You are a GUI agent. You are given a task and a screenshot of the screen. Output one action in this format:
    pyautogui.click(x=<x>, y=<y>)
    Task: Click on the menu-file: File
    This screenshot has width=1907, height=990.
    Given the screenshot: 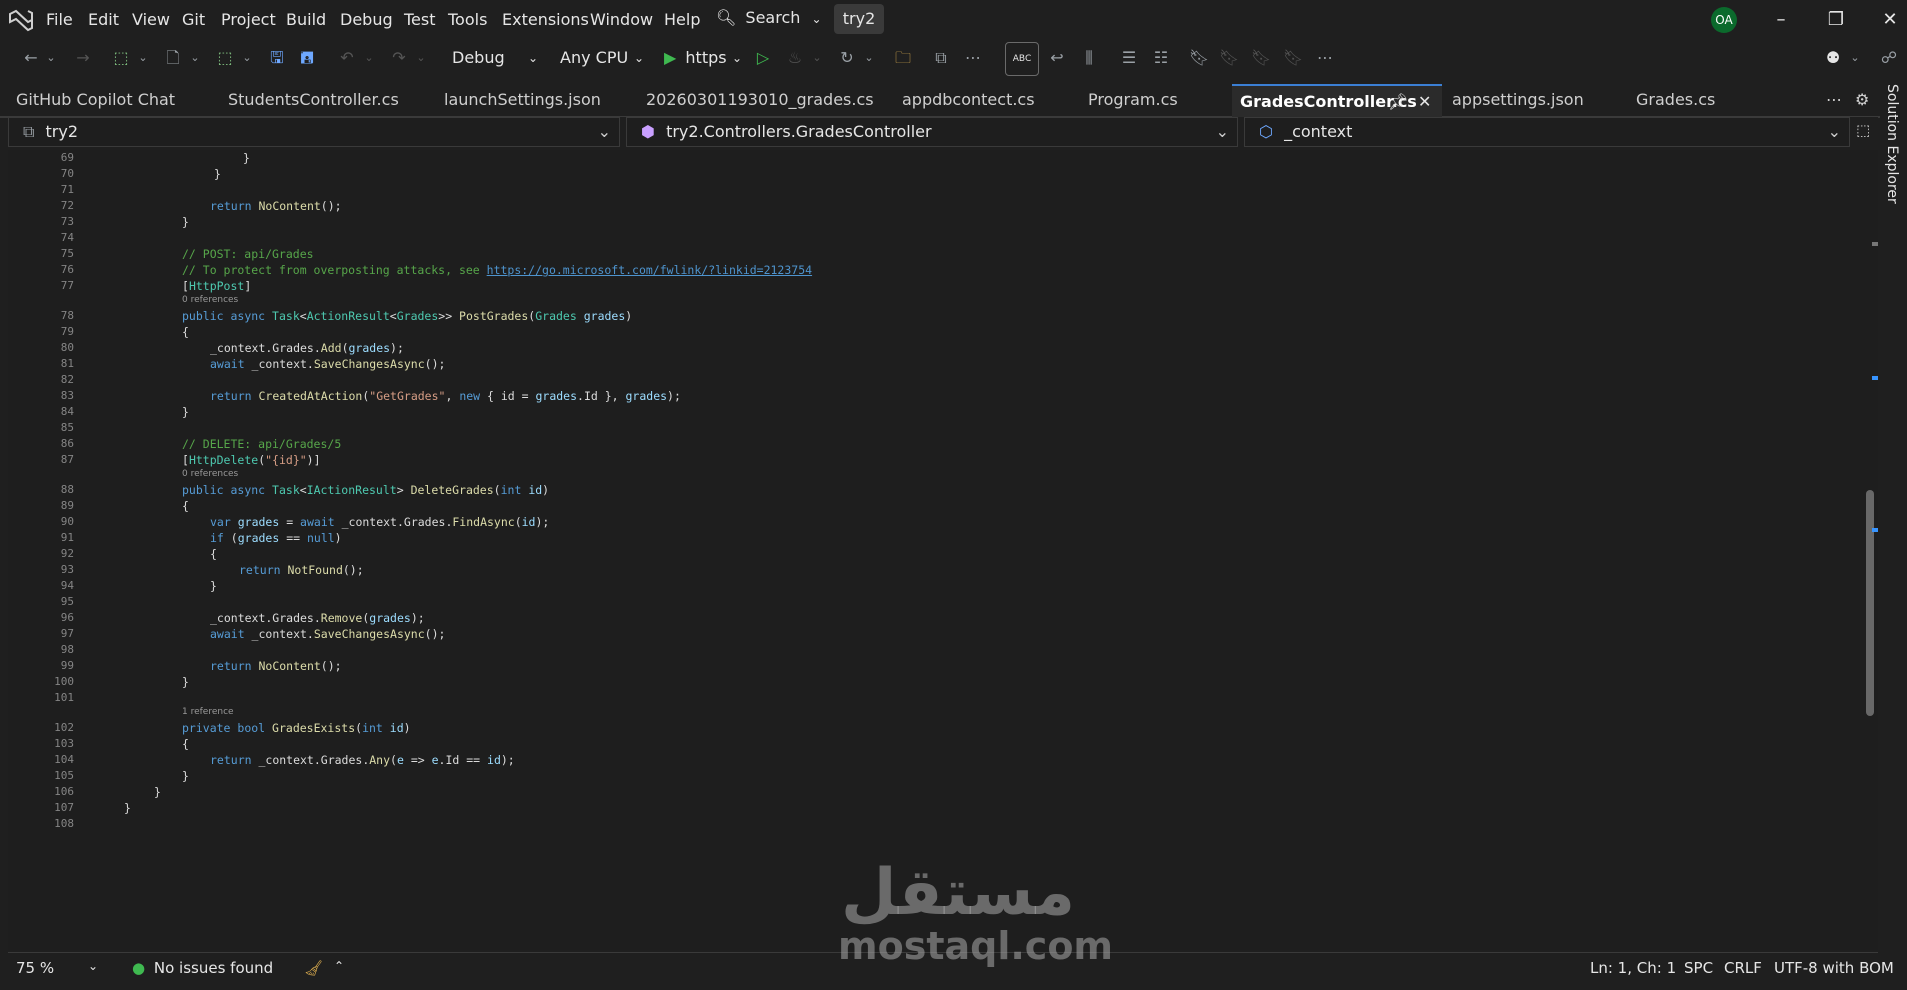 What is the action you would take?
    pyautogui.click(x=59, y=19)
    